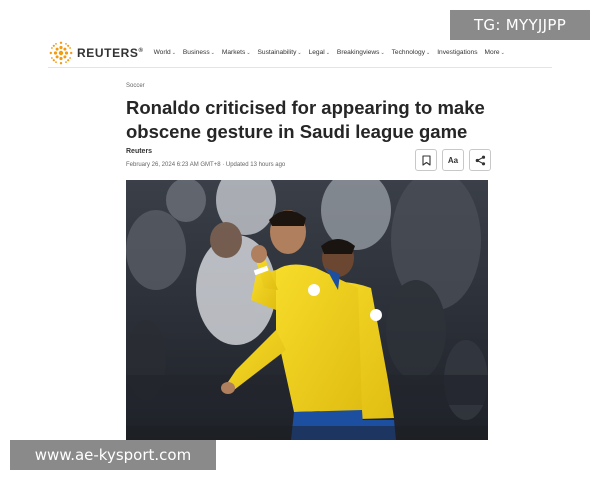  I want to click on font-size-label: Aa, so click(453, 160).